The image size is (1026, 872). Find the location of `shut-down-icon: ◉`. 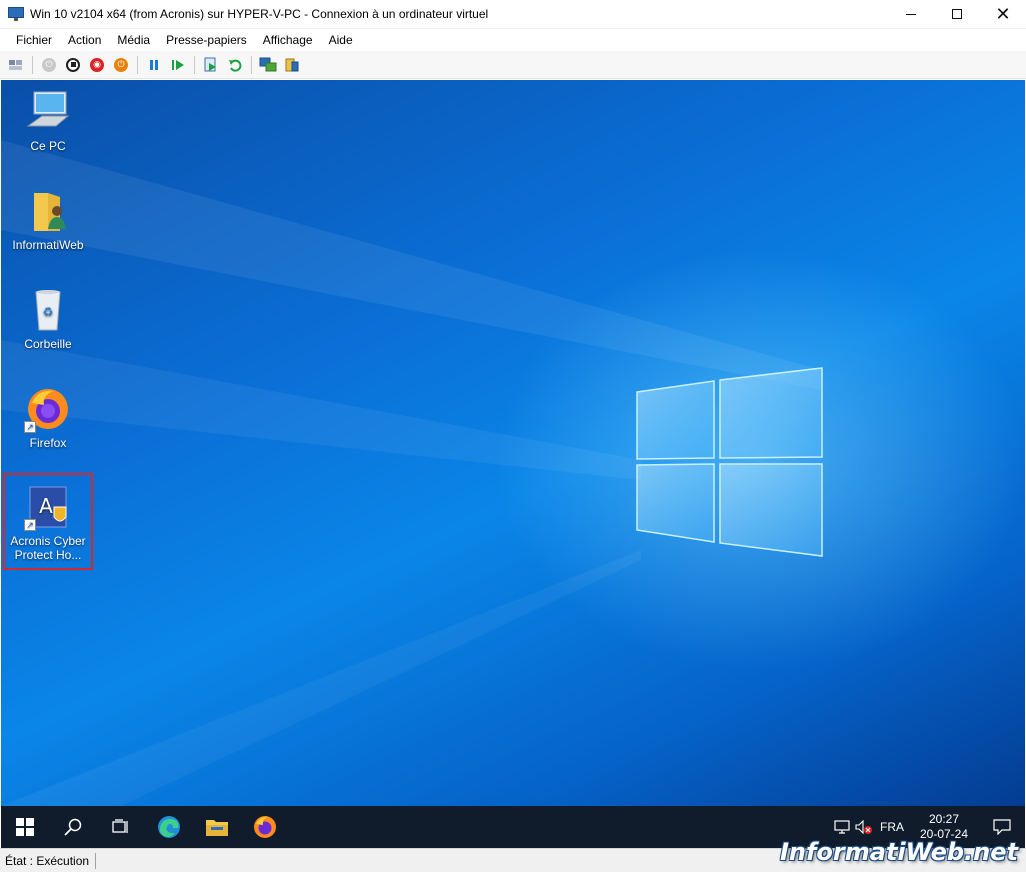

shut-down-icon: ◉ is located at coordinates (97, 64).